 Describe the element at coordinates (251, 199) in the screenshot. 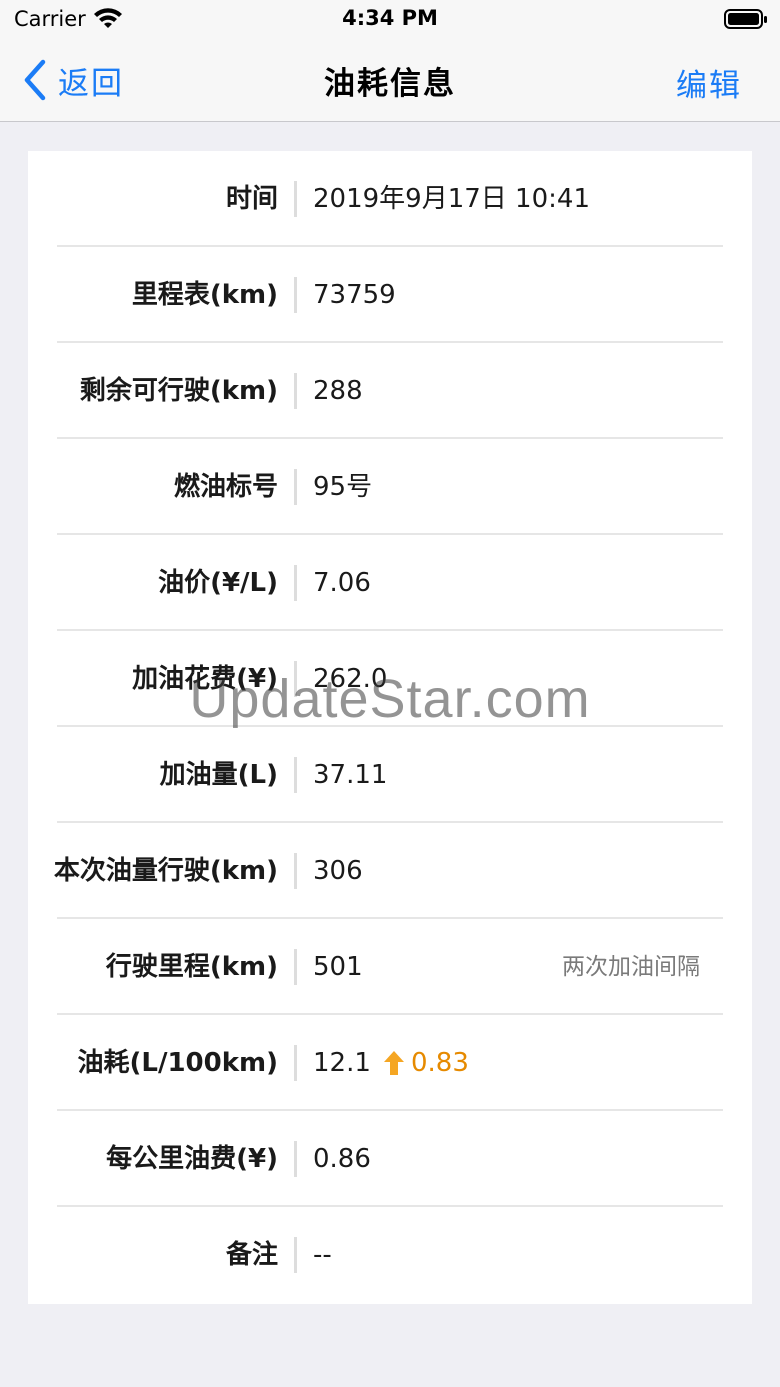

I see `row-label: 时间` at that location.